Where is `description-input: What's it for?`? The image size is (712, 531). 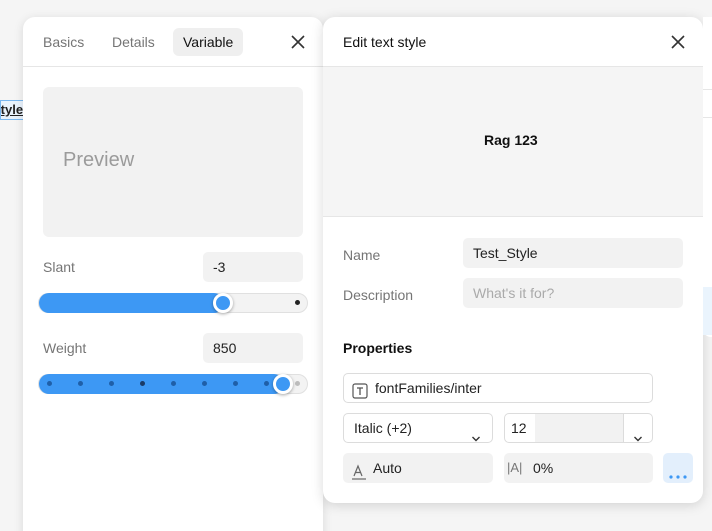
description-input: What's it for? is located at coordinates (573, 293).